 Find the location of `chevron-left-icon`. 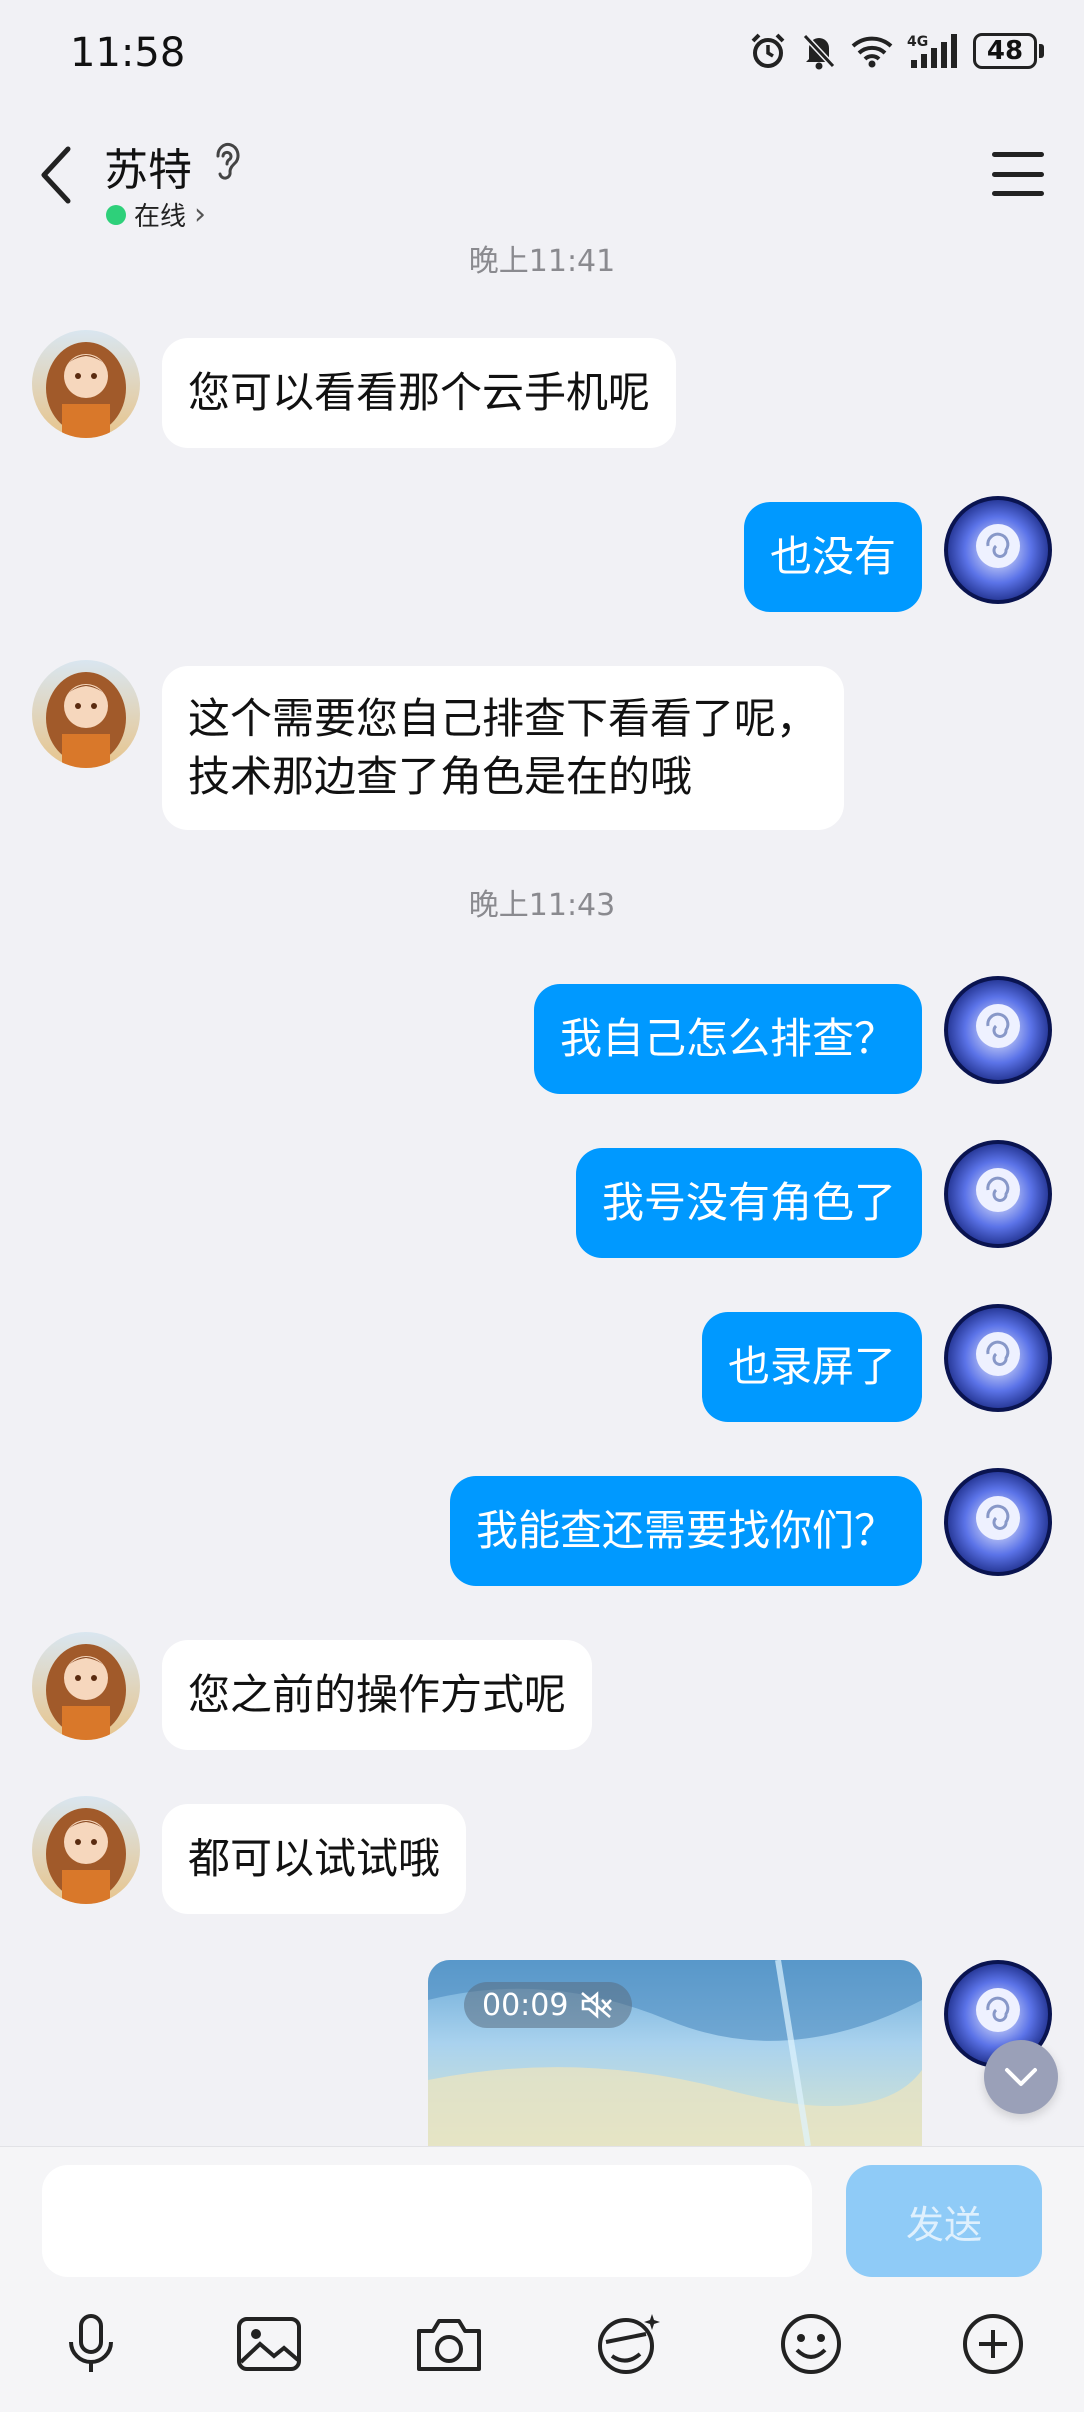

chevron-left-icon is located at coordinates (56, 175).